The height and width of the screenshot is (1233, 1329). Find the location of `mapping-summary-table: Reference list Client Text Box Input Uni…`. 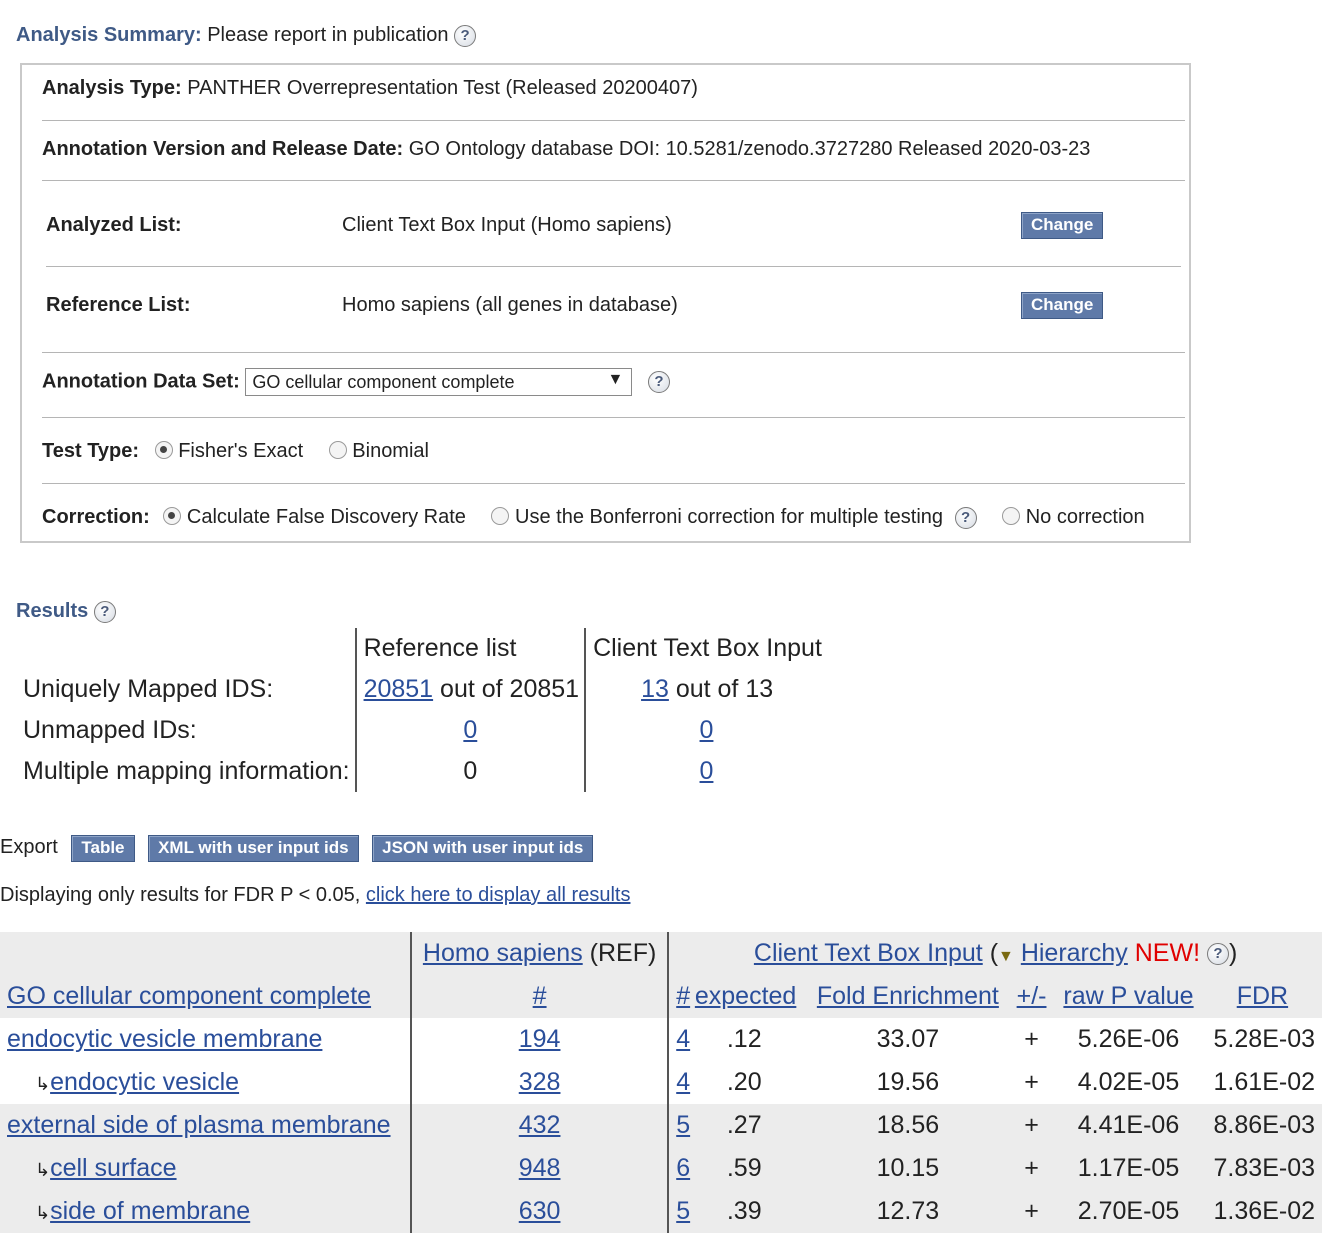

mapping-summary-table: Reference list Client Text Box Input Uni… is located at coordinates (422, 710).